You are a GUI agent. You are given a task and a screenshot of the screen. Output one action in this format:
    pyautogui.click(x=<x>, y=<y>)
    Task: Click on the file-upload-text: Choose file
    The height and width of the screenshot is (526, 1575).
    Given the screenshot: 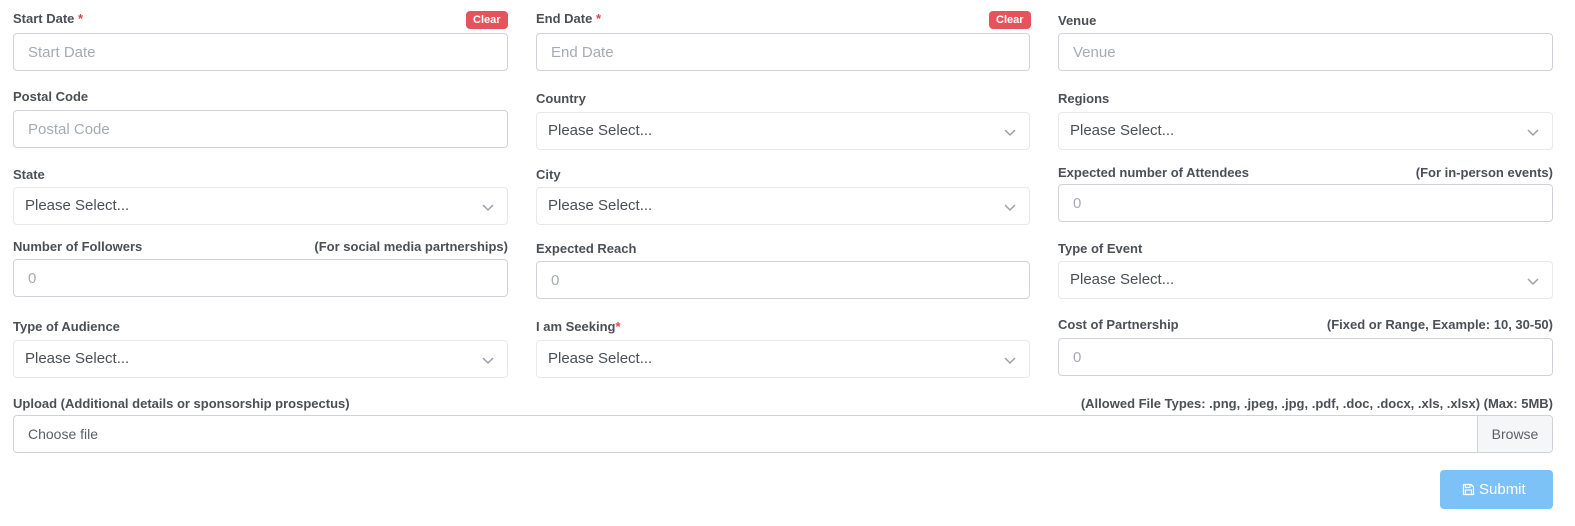 What is the action you would take?
    pyautogui.click(x=63, y=434)
    